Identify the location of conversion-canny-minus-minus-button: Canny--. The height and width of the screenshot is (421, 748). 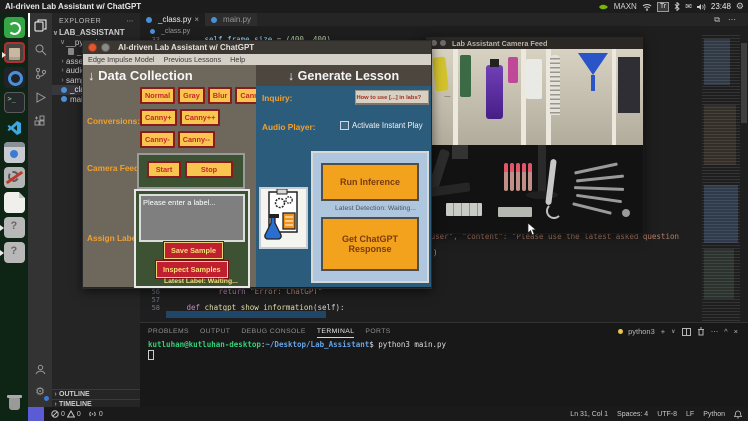
(196, 140).